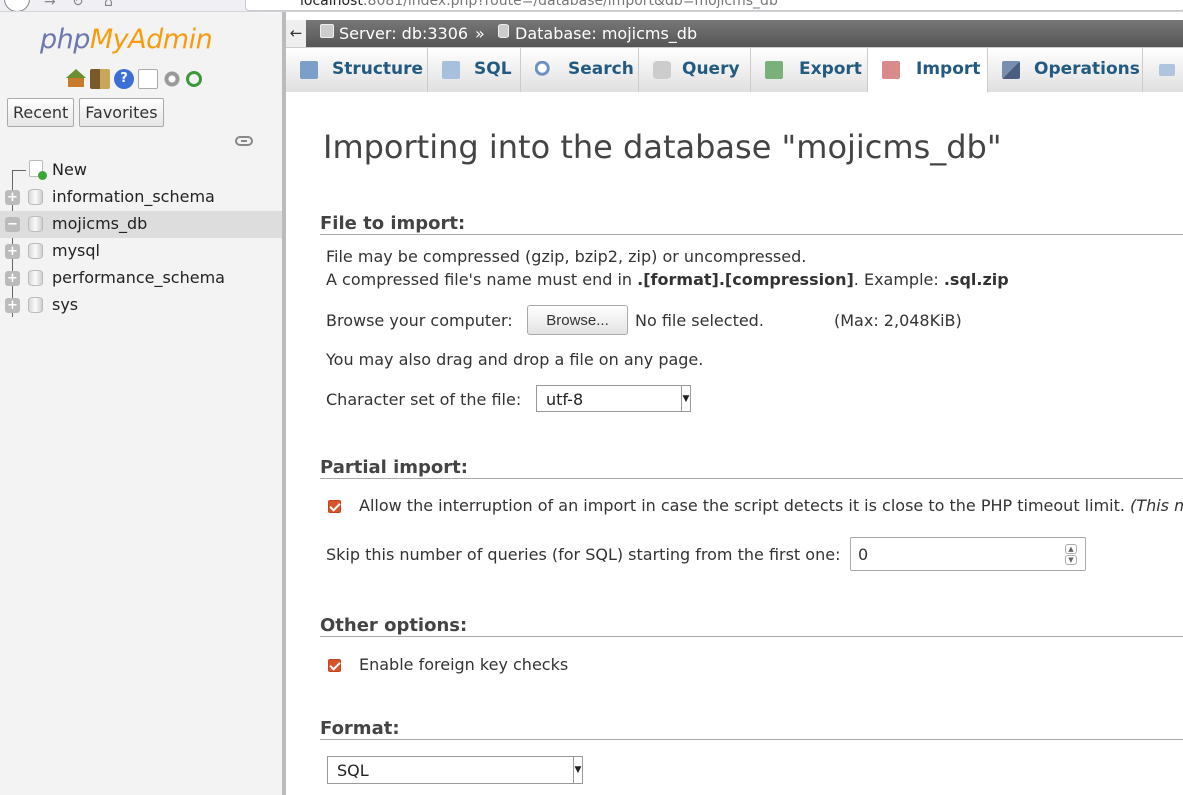  I want to click on tree-item-label: performance_schema, so click(138, 277).